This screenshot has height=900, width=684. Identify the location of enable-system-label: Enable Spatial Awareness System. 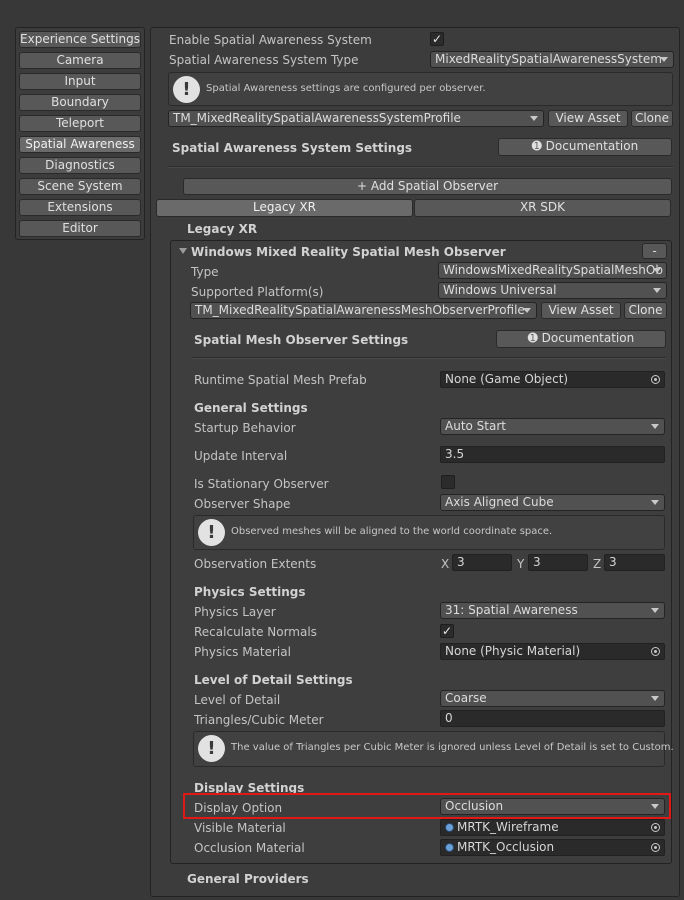
(270, 40).